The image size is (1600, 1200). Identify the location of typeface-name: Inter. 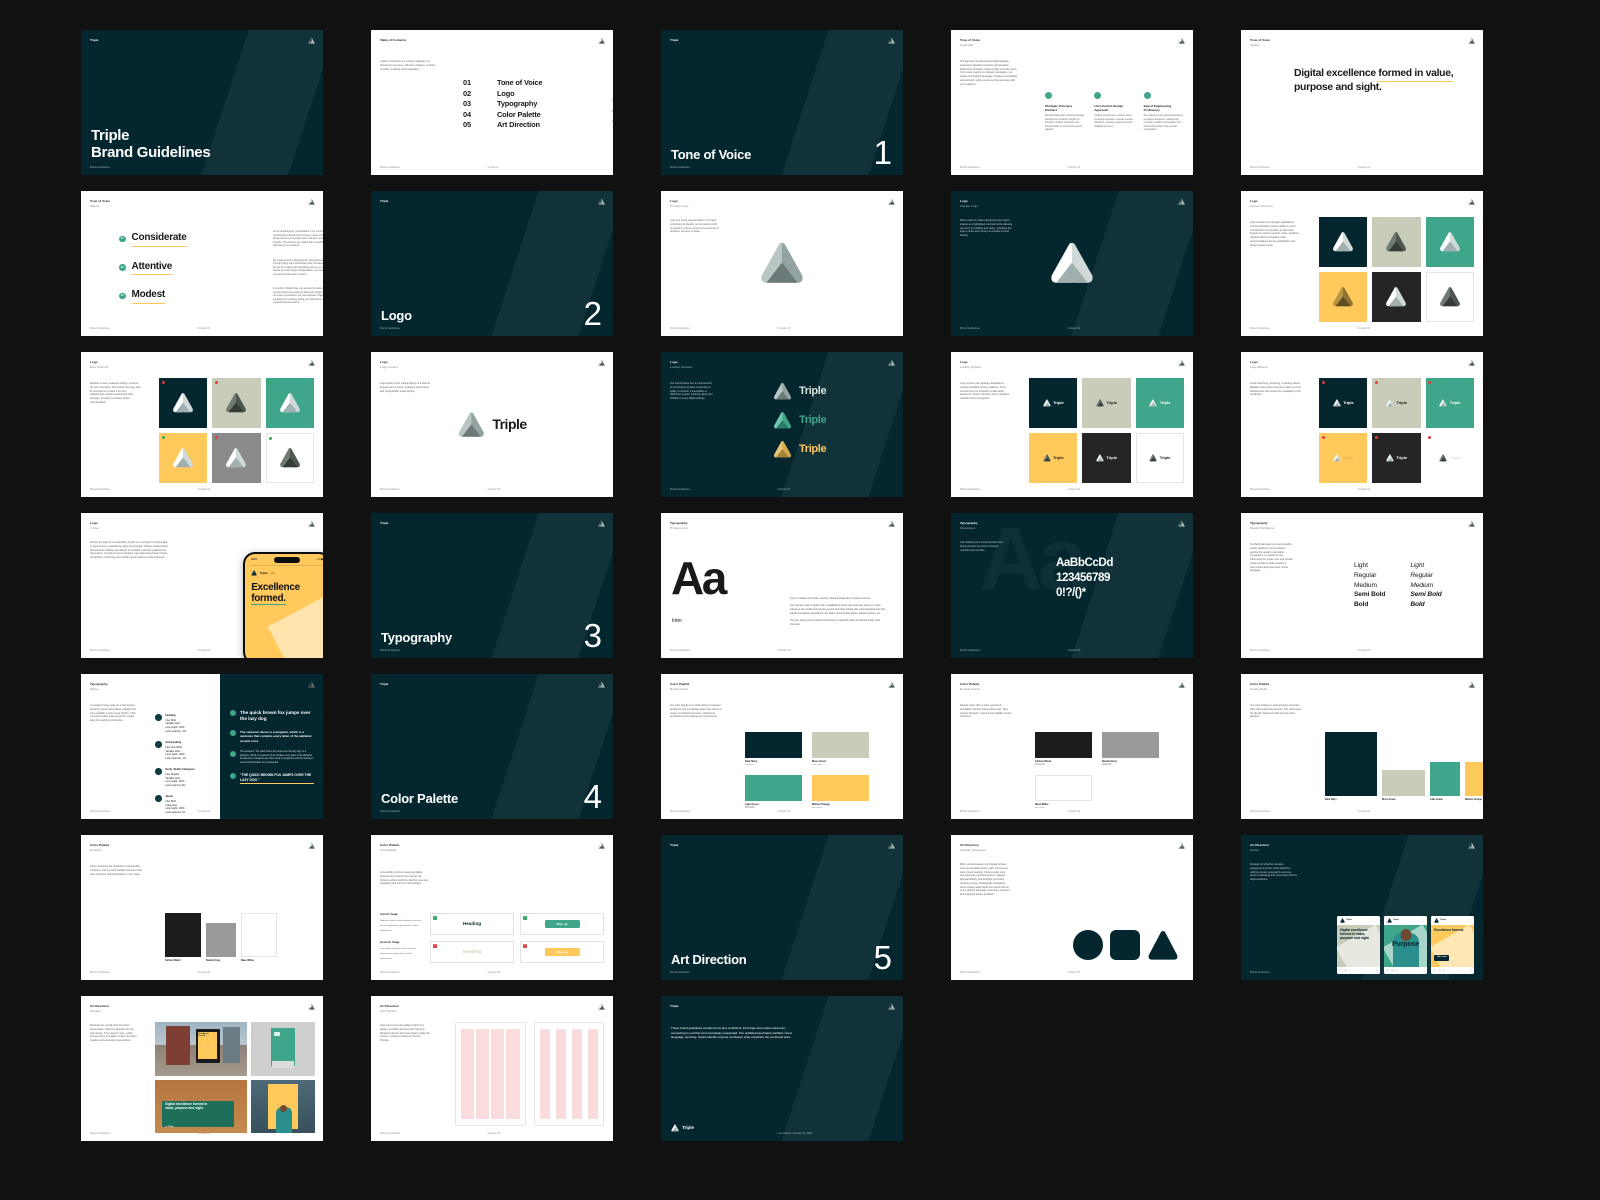
(677, 621).